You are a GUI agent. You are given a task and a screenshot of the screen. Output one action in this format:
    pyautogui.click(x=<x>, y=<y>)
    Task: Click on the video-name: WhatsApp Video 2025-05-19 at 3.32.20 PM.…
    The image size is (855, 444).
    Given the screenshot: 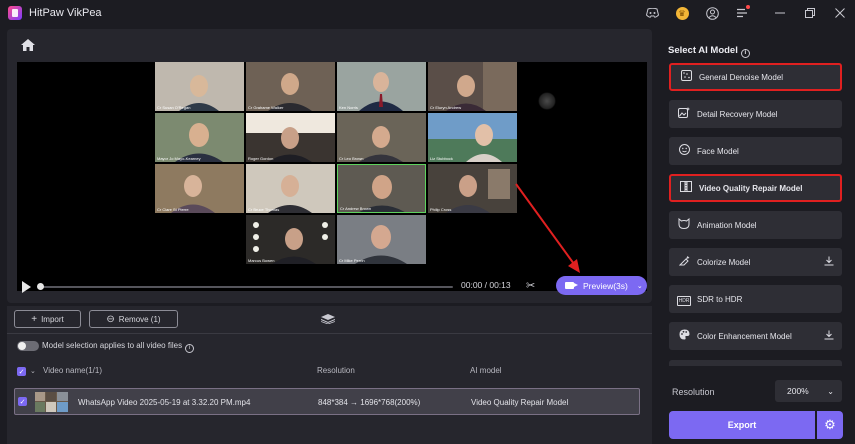 What is the action you would take?
    pyautogui.click(x=164, y=402)
    